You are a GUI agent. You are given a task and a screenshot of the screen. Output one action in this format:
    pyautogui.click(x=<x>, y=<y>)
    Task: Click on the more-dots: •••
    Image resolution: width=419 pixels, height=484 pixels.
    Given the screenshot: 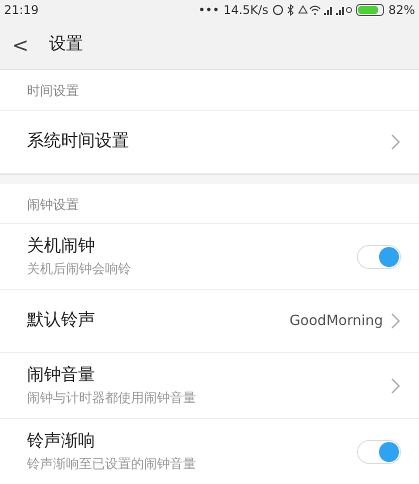 What is the action you would take?
    pyautogui.click(x=209, y=10)
    